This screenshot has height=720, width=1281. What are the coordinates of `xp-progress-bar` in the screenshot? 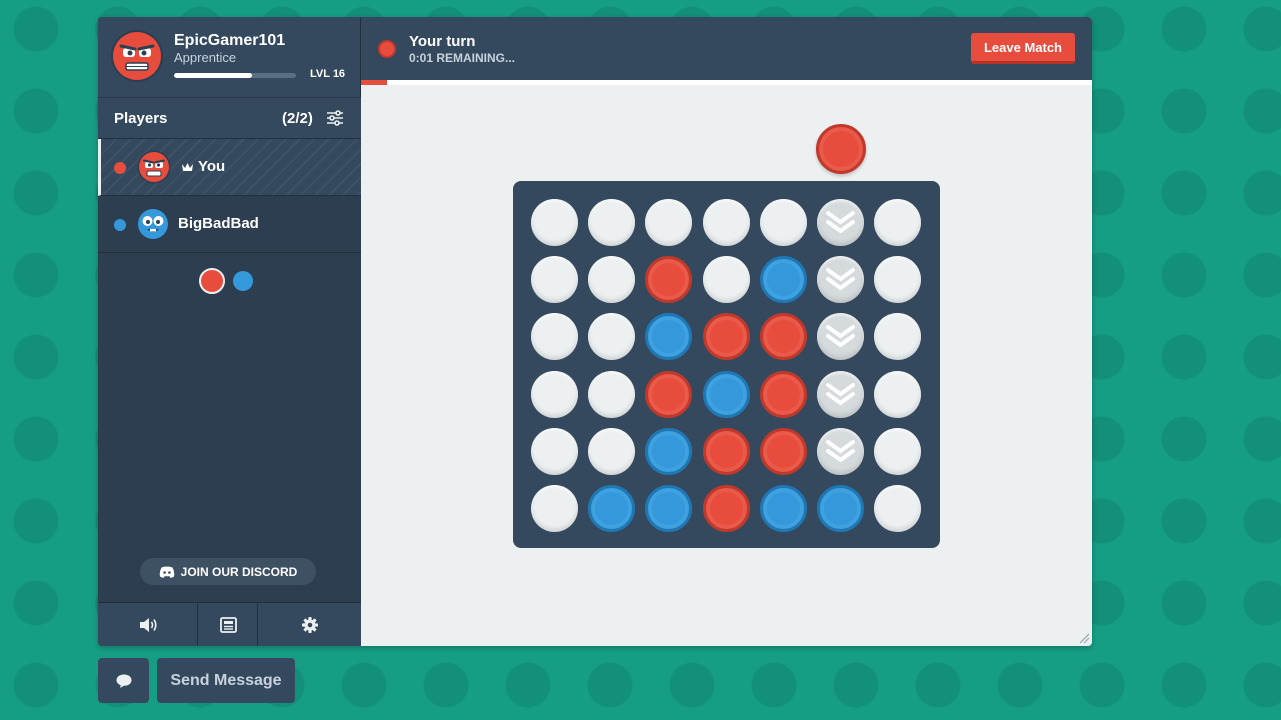 It's located at (235, 75).